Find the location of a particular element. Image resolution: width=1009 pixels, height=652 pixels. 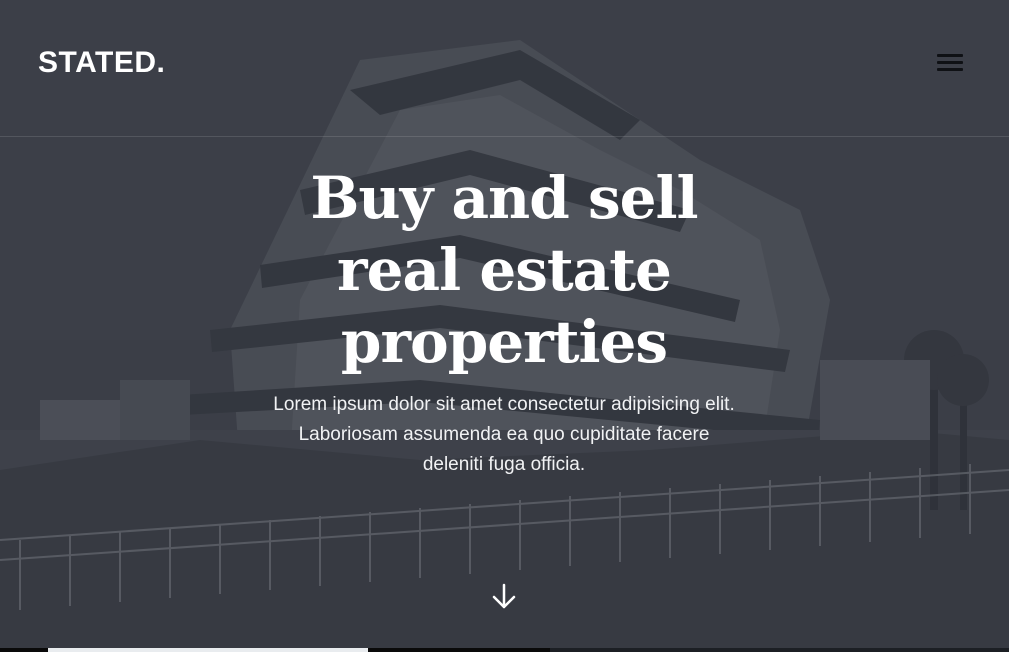

headline-line-3: properties is located at coordinates (504, 342).